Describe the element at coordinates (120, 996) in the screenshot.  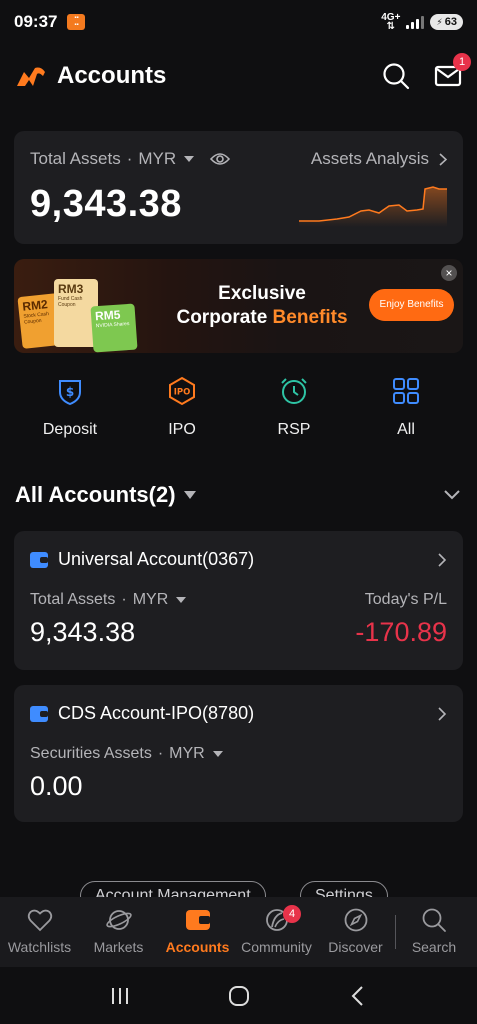
I see `recent-apps-icon` at that location.